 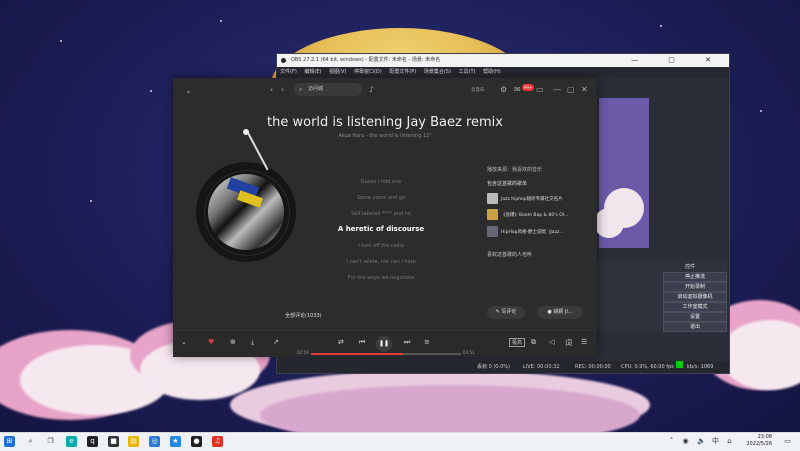 I want to click on progress-bar, so click(x=386, y=354).